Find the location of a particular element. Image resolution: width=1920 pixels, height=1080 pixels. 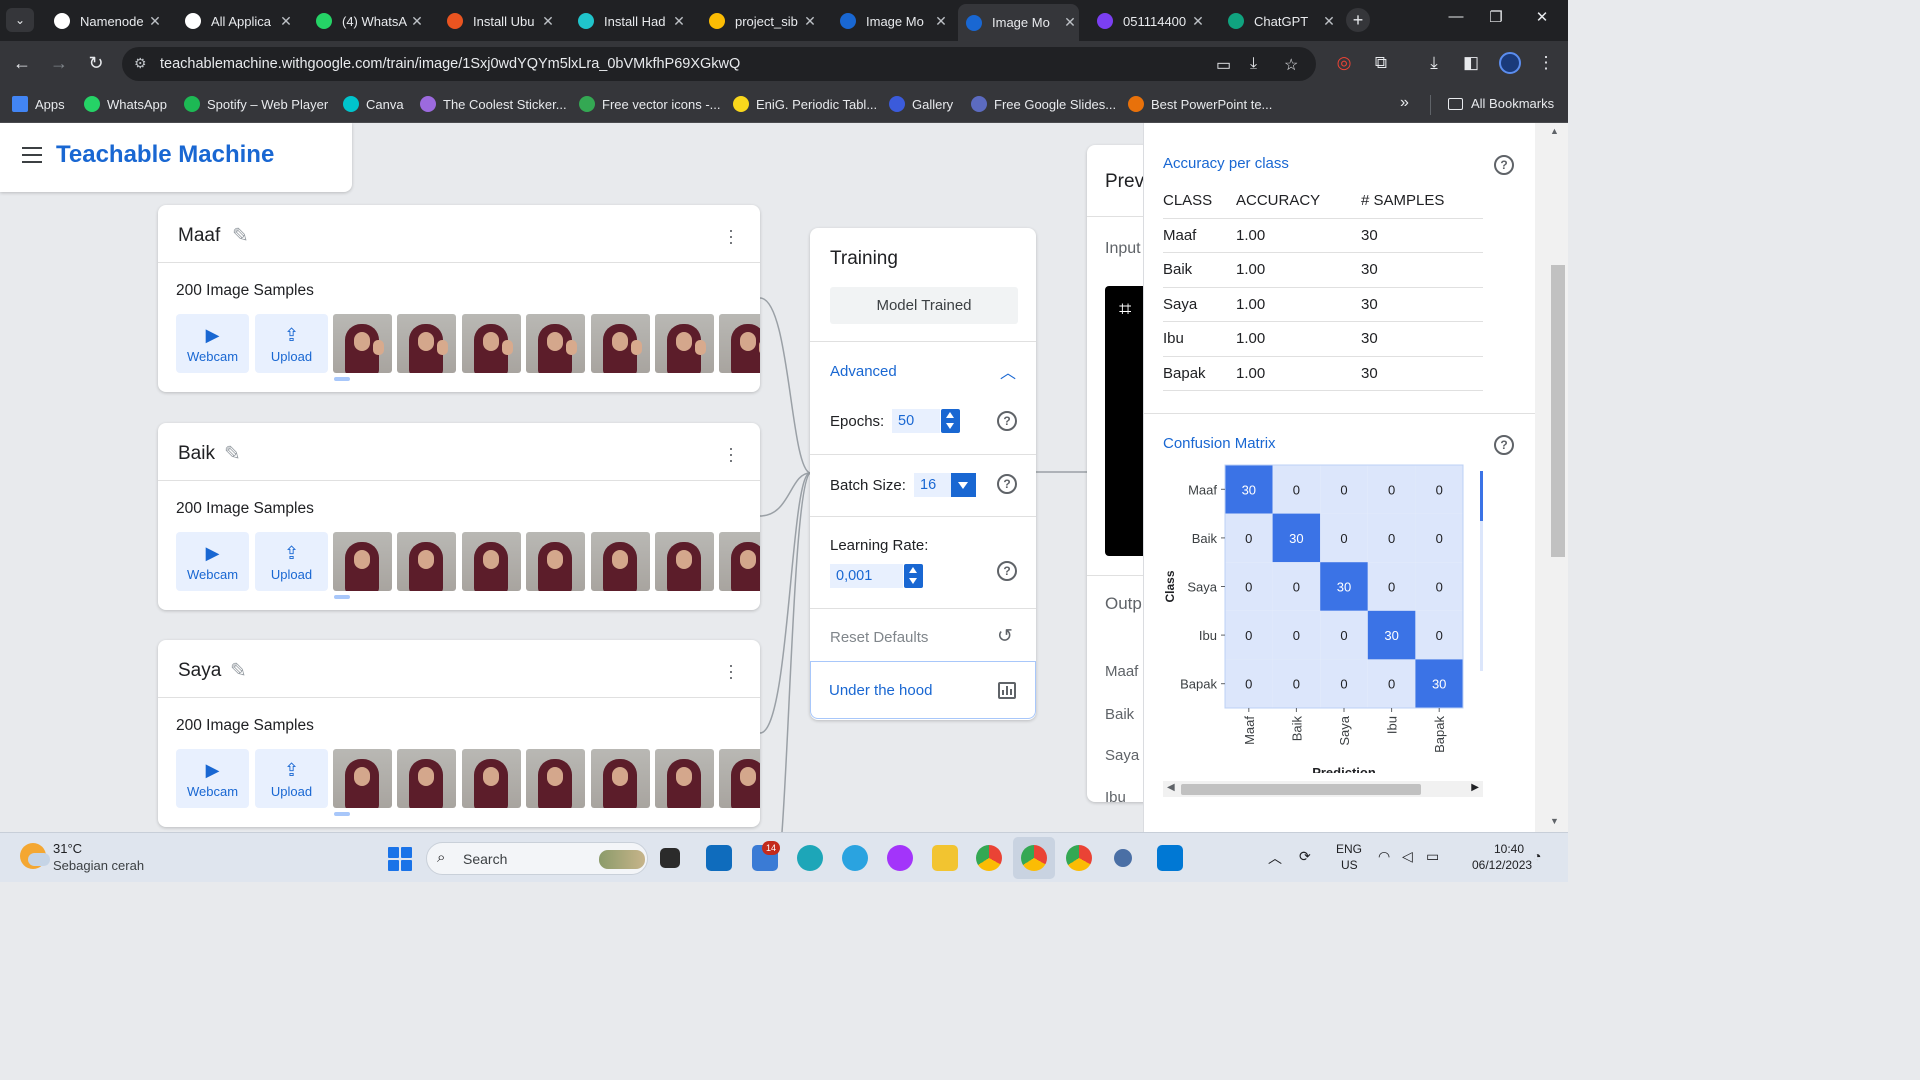

class-name: Maaf is located at coordinates (199, 236).